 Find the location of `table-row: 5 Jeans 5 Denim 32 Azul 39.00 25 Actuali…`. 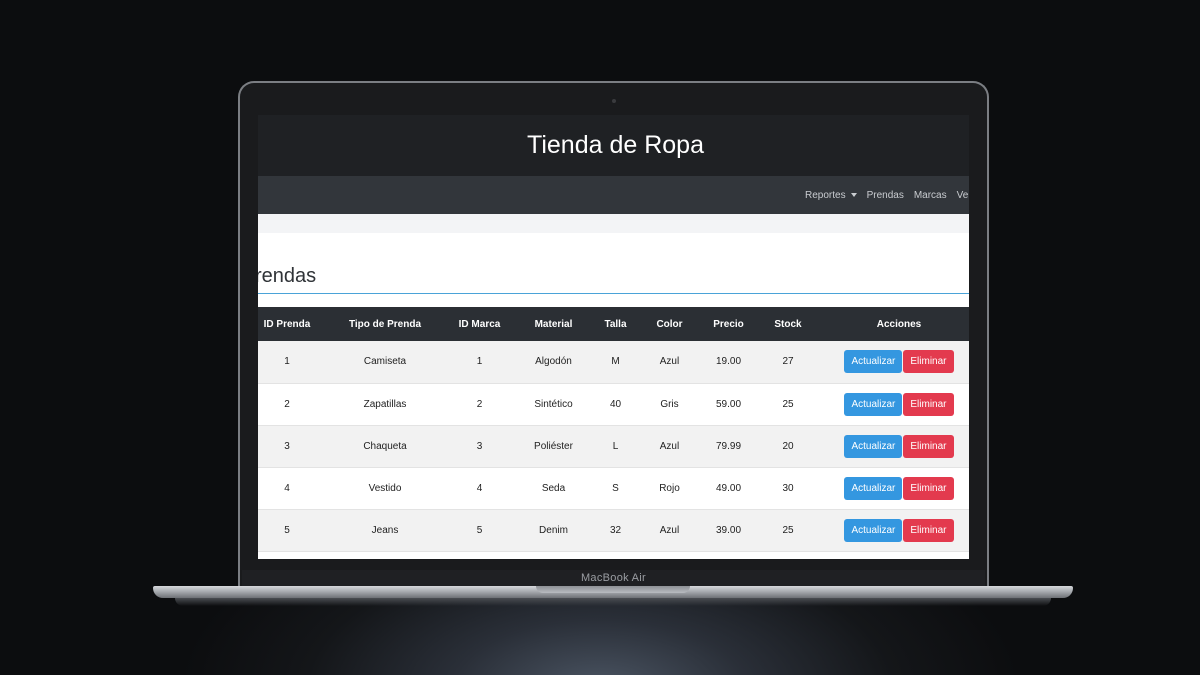

table-row: 5 Jeans 5 Denim 32 Azul 39.00 25 Actuali… is located at coordinates (613, 530).